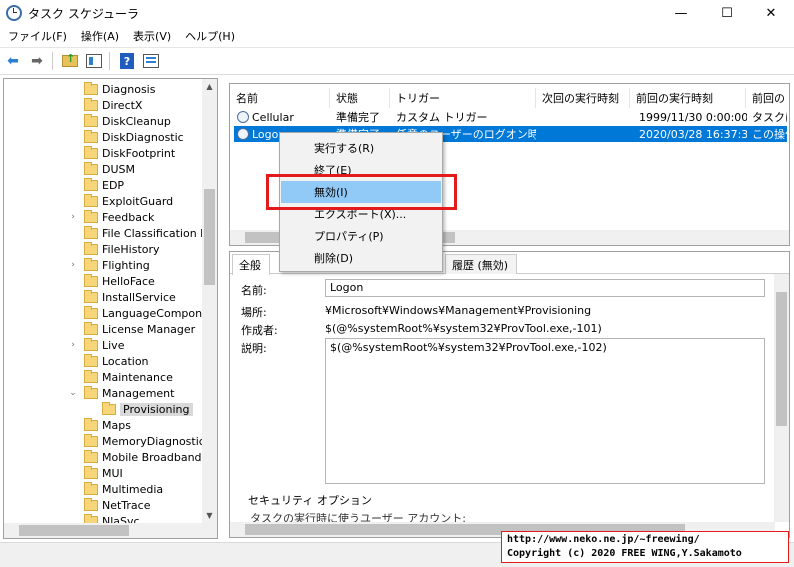 Image resolution: width=794 pixels, height=567 pixels. What do you see at coordinates (361, 258) in the screenshot?
I see `menu-item-delete: 削除(D)` at bounding box center [361, 258].